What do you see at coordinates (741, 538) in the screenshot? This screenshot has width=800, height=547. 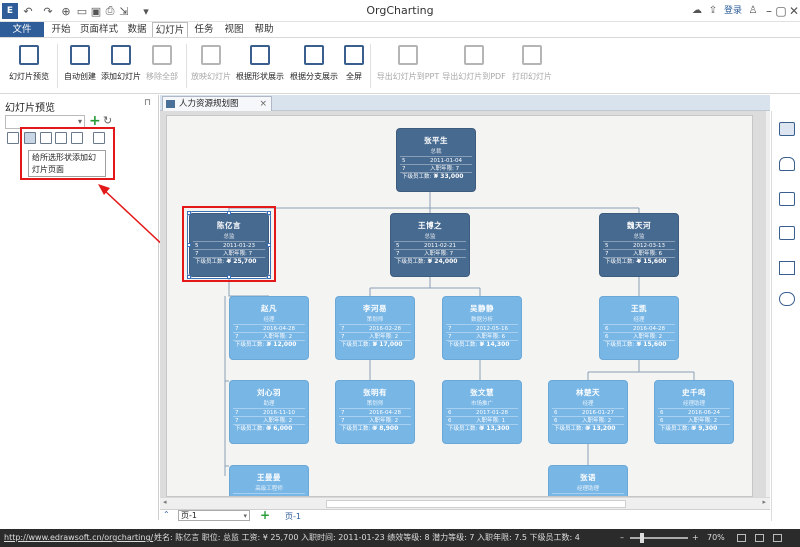 I see `fit-width-icon` at bounding box center [741, 538].